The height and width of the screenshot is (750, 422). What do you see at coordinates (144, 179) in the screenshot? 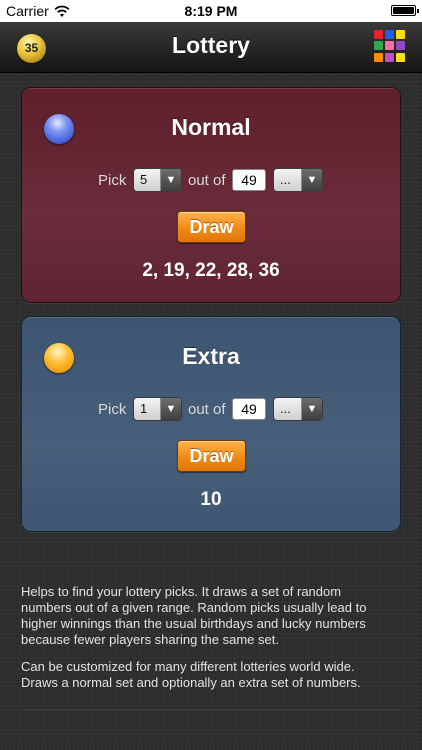
I see `normal-pick-count-value: 5` at bounding box center [144, 179].